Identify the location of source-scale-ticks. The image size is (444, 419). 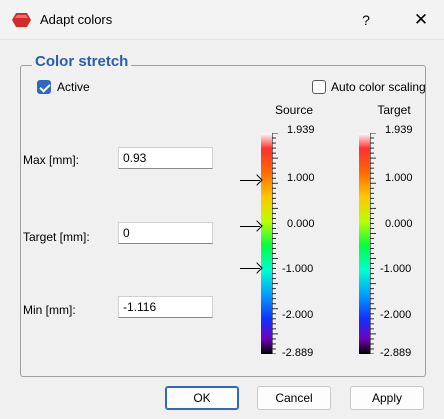
(275, 243).